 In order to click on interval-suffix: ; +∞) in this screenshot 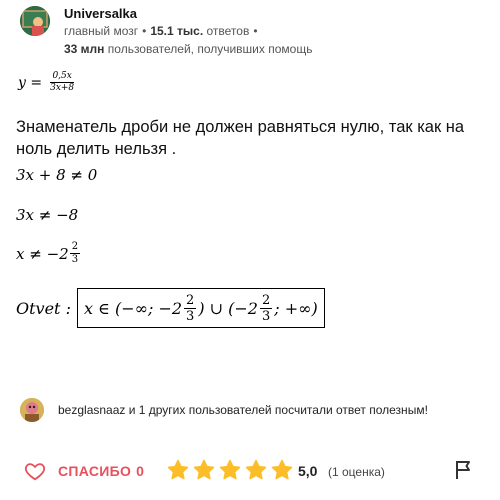, I will do `click(296, 308)`.